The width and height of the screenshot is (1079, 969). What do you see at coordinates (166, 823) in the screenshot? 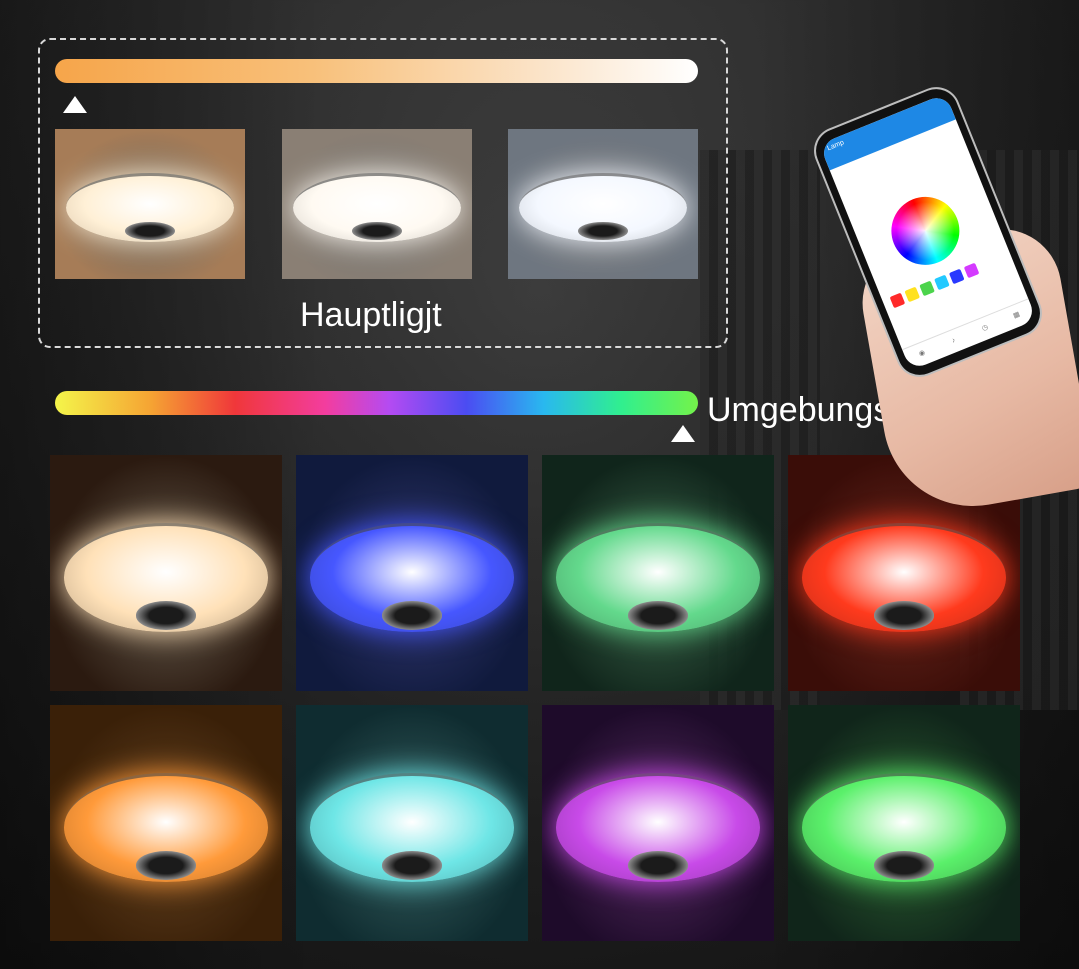
I see `ambient-tile-orange` at bounding box center [166, 823].